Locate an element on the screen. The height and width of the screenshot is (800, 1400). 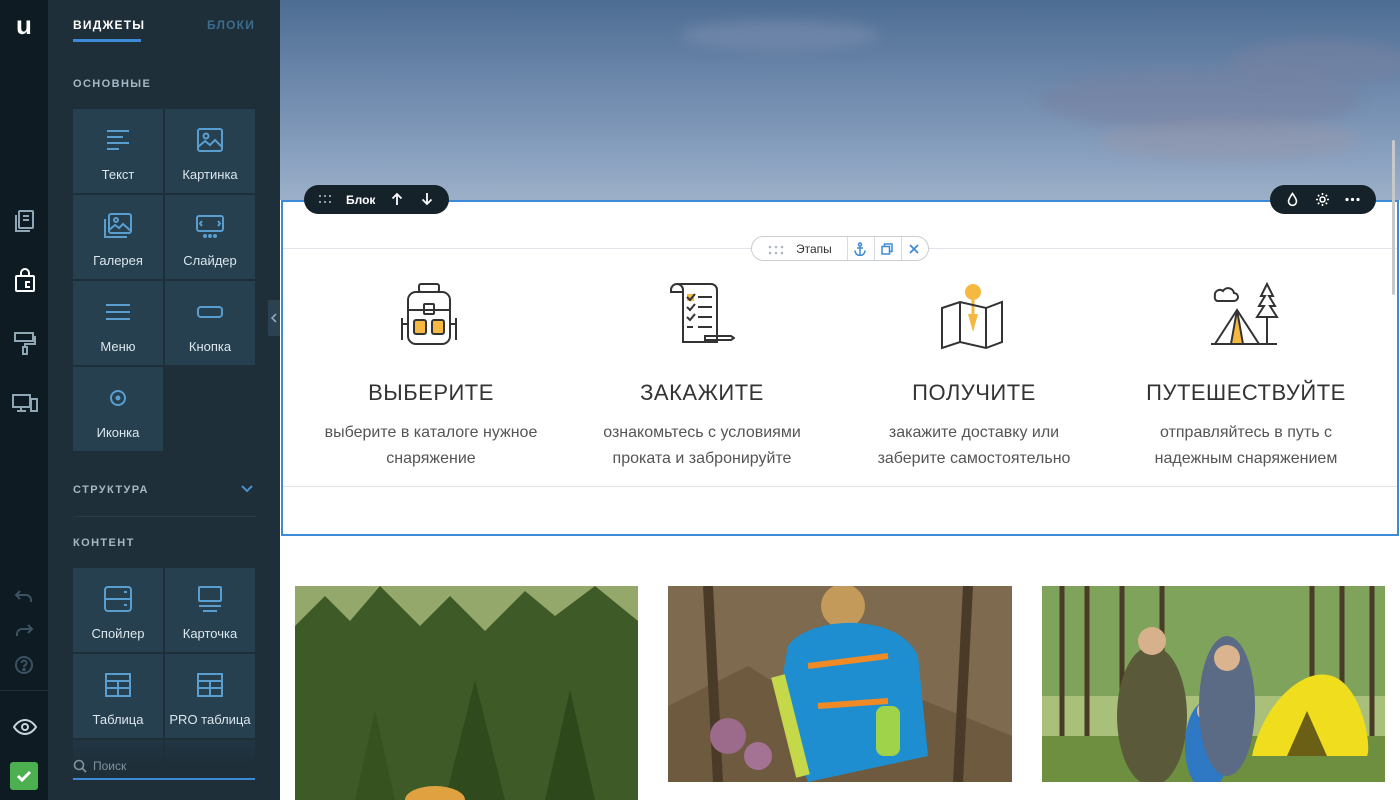
arrow-down-icon is located at coordinates (427, 199).